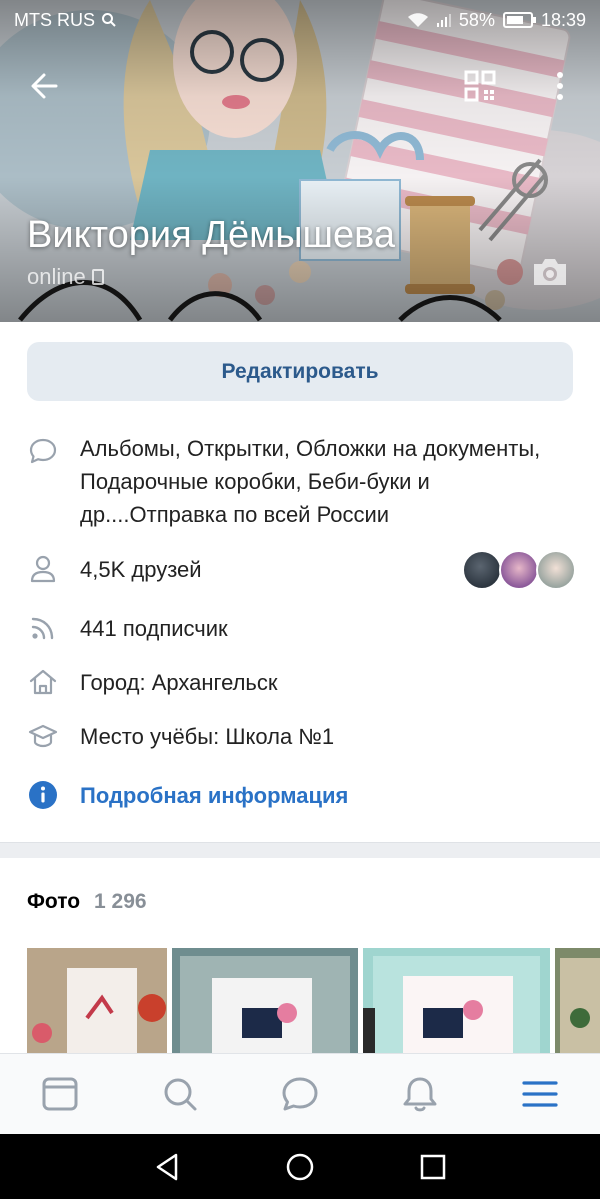 This screenshot has height=1199, width=600. Describe the element at coordinates (56, 276) in the screenshot. I see `online-label: online` at that location.